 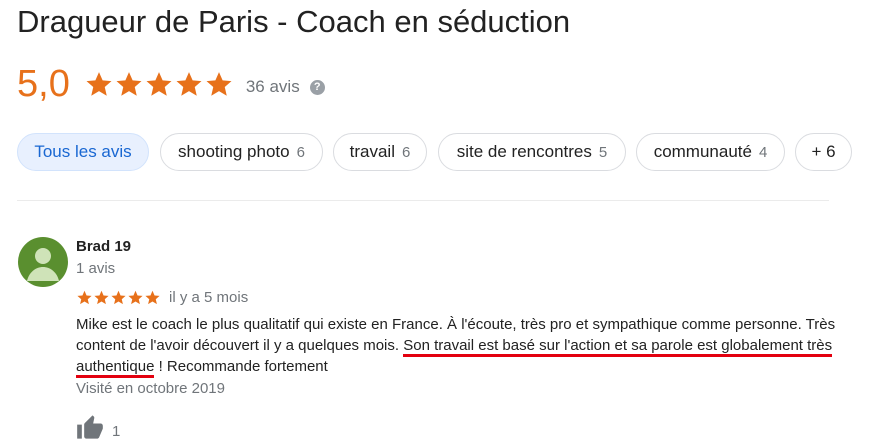 I want to click on chip-count: 4, so click(x=763, y=152).